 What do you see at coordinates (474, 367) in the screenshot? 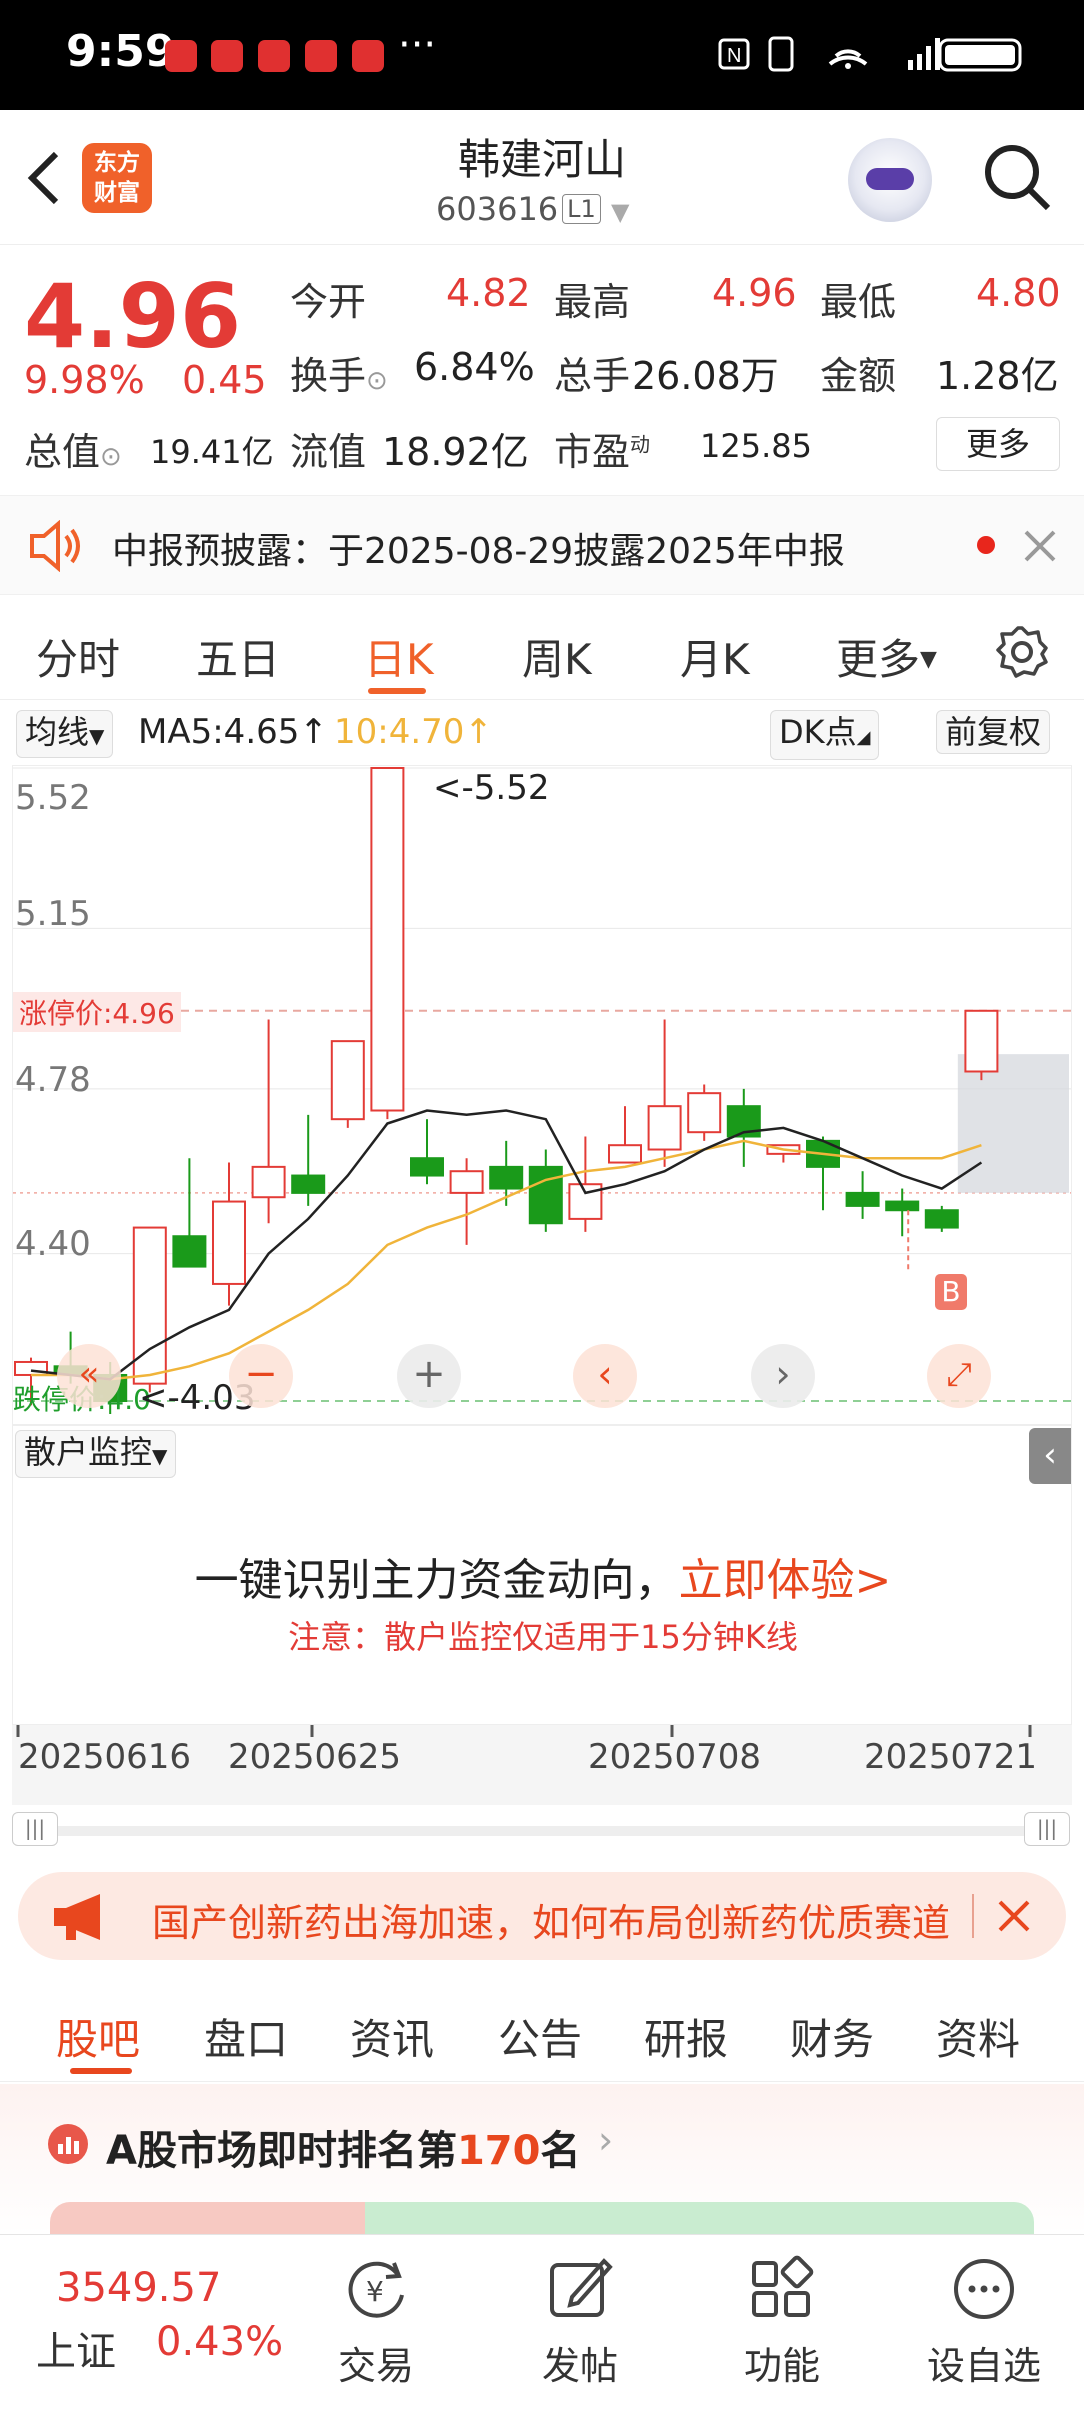
I see `turnover-value: 6.84%` at bounding box center [474, 367].